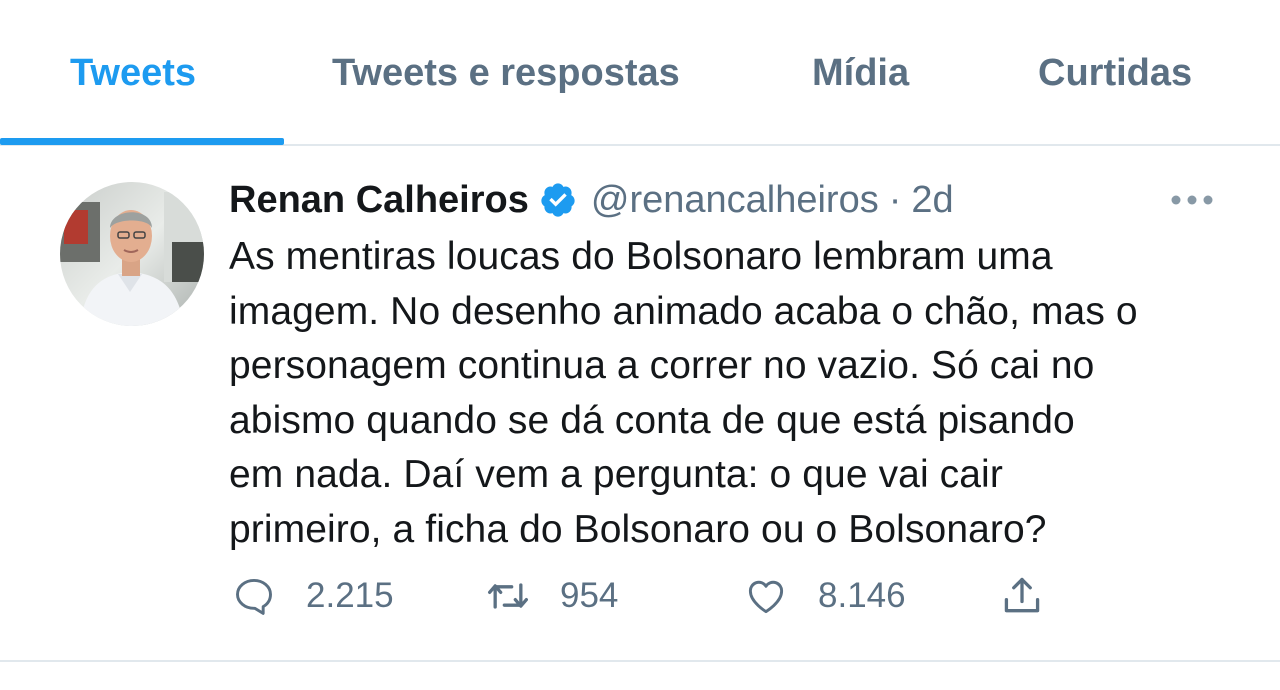 The height and width of the screenshot is (690, 1280). Describe the element at coordinates (558, 200) in the screenshot. I see `verified-badge-icon` at that location.